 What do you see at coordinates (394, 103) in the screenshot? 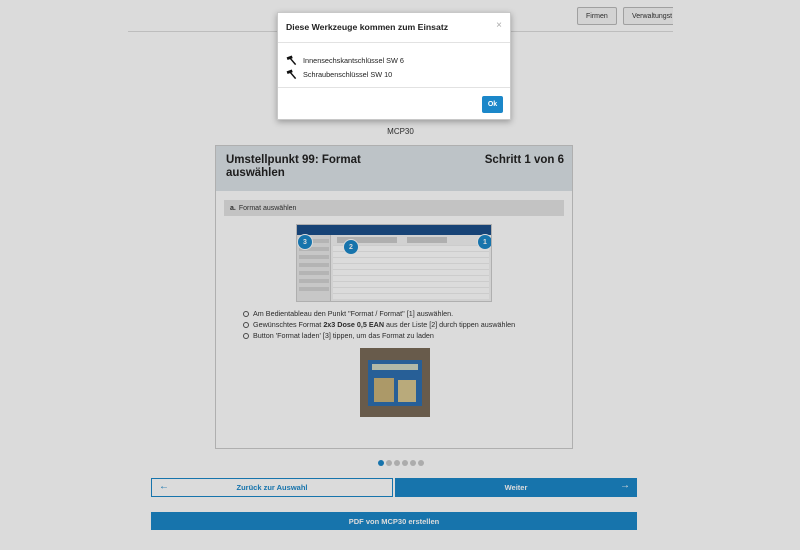
I see `modal-footer: Ok` at bounding box center [394, 103].